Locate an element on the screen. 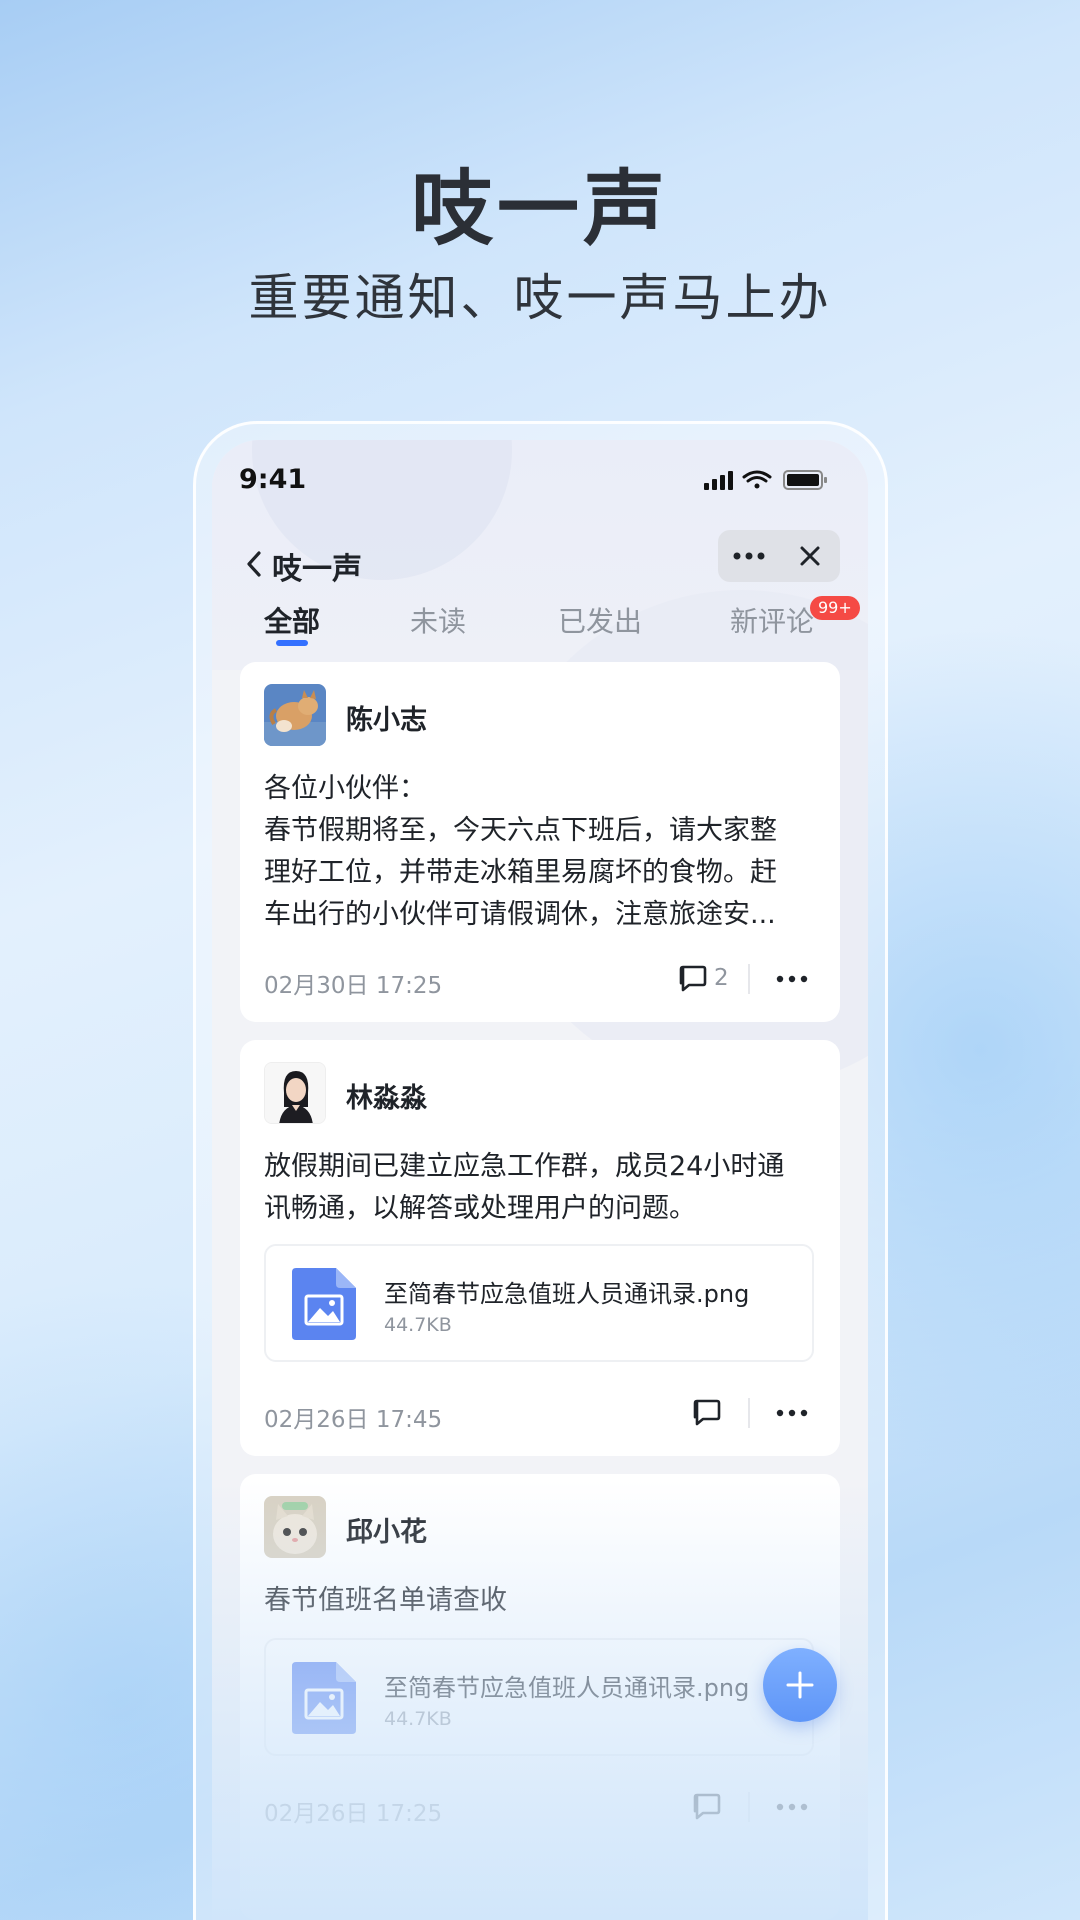 This screenshot has height=1920, width=1080. post-date: 02月26日 17:25 is located at coordinates (353, 1814).